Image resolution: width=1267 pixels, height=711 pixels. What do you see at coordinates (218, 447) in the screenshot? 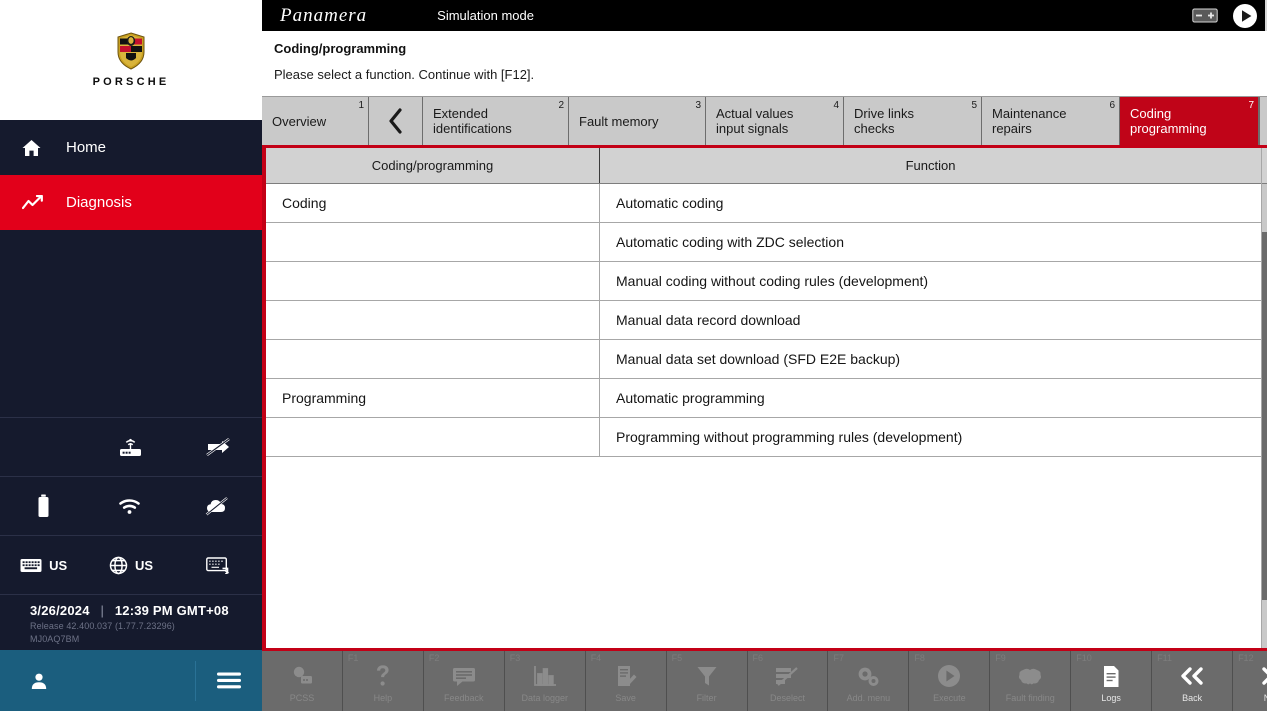
I see `network-disconnected-icon` at bounding box center [218, 447].